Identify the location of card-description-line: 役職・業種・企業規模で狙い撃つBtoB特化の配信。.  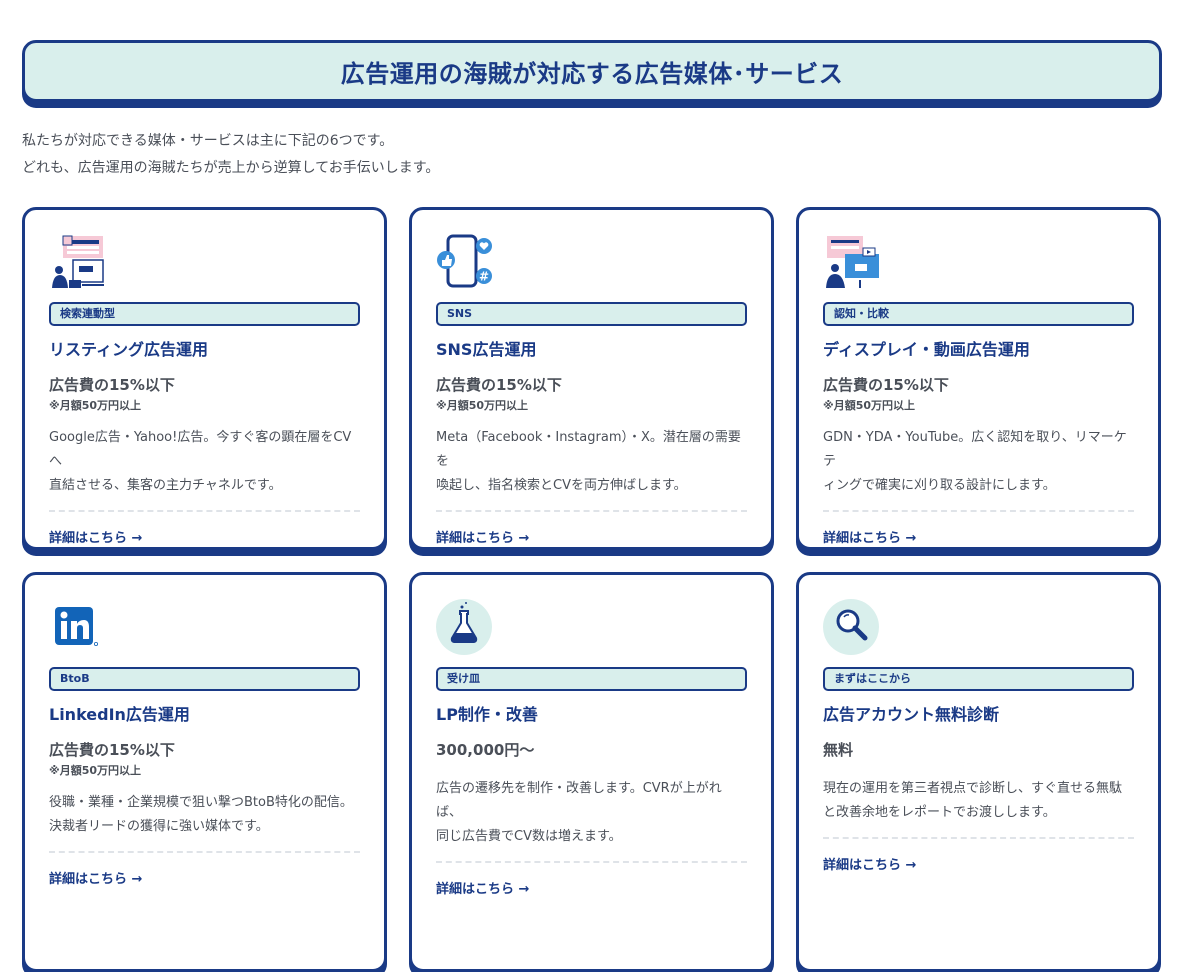
(201, 802).